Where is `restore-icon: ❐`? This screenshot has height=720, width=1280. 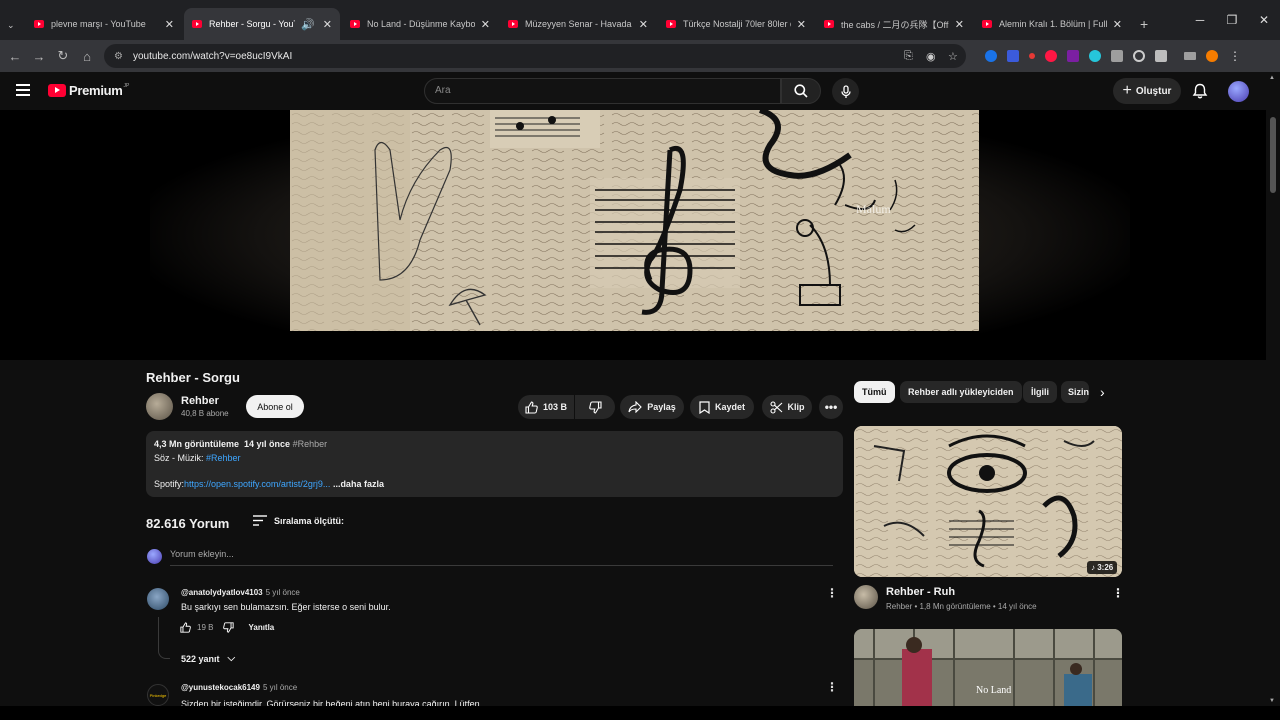
restore-icon: ❐ is located at coordinates (1232, 20).